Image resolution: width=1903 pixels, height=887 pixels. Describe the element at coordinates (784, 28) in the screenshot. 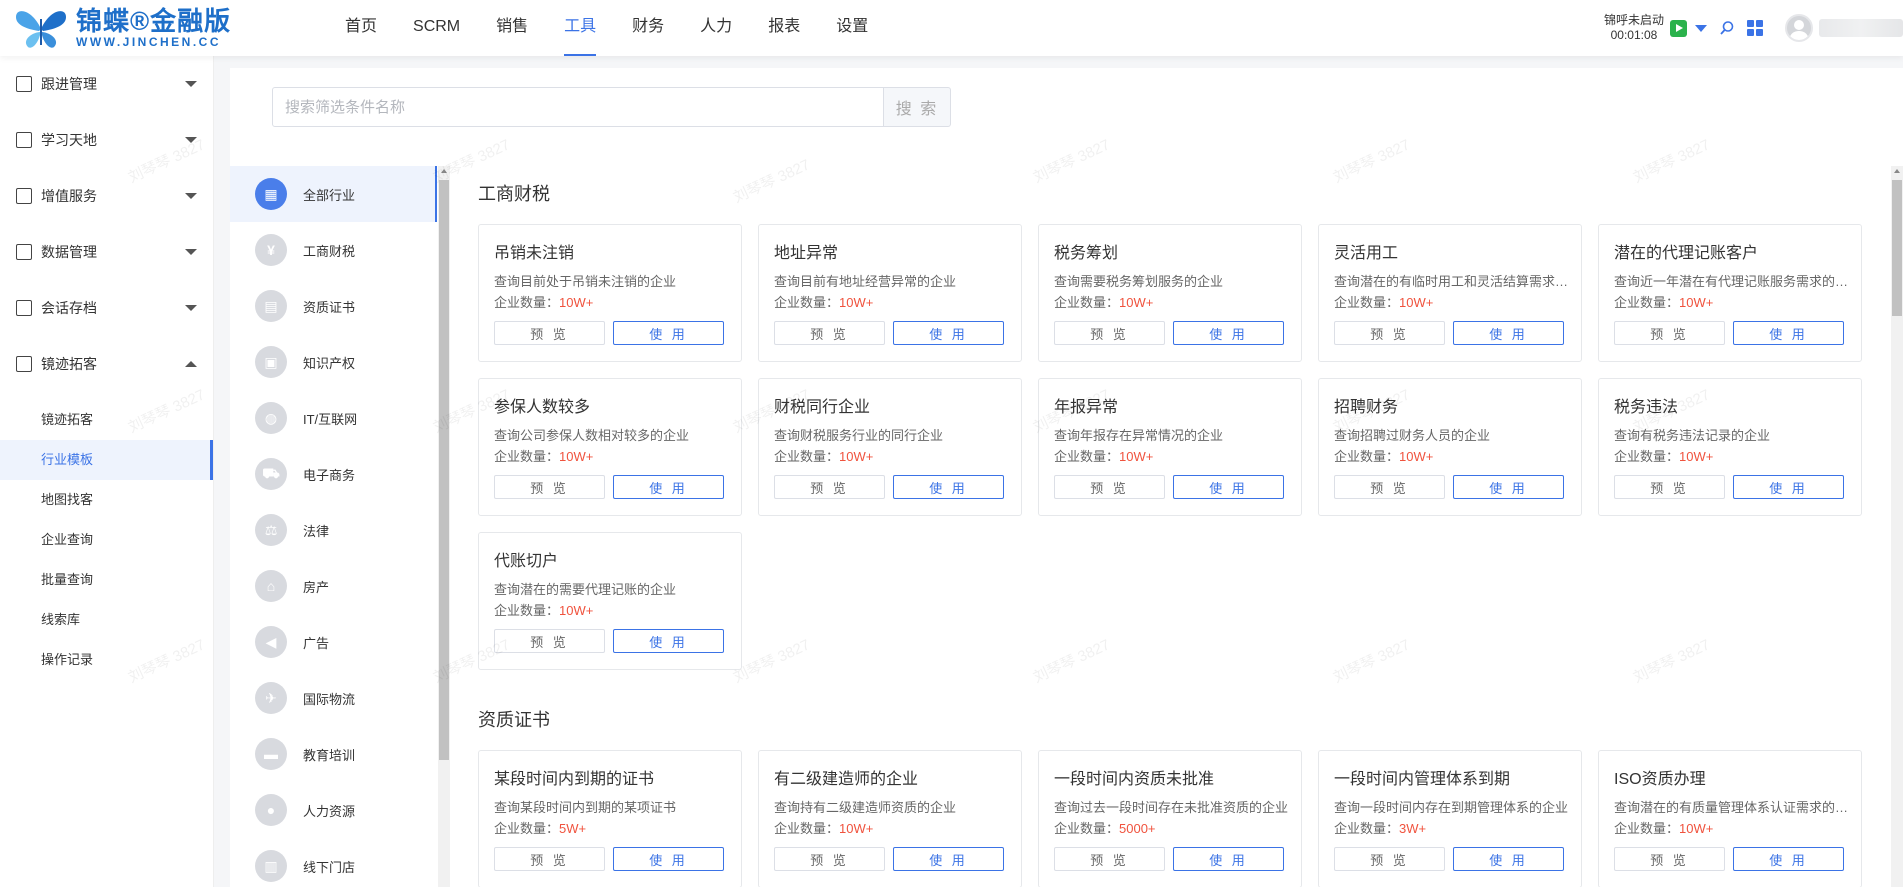

I see `nav-item-6: 报表` at that location.